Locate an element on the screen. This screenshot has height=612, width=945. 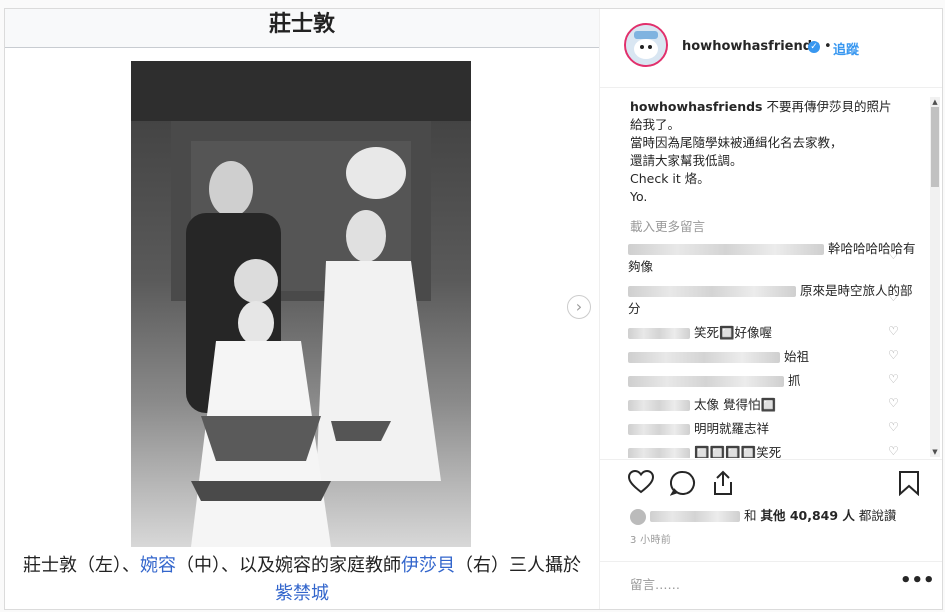
comment-row: 明明就羅志祥 is located at coordinates (773, 429).